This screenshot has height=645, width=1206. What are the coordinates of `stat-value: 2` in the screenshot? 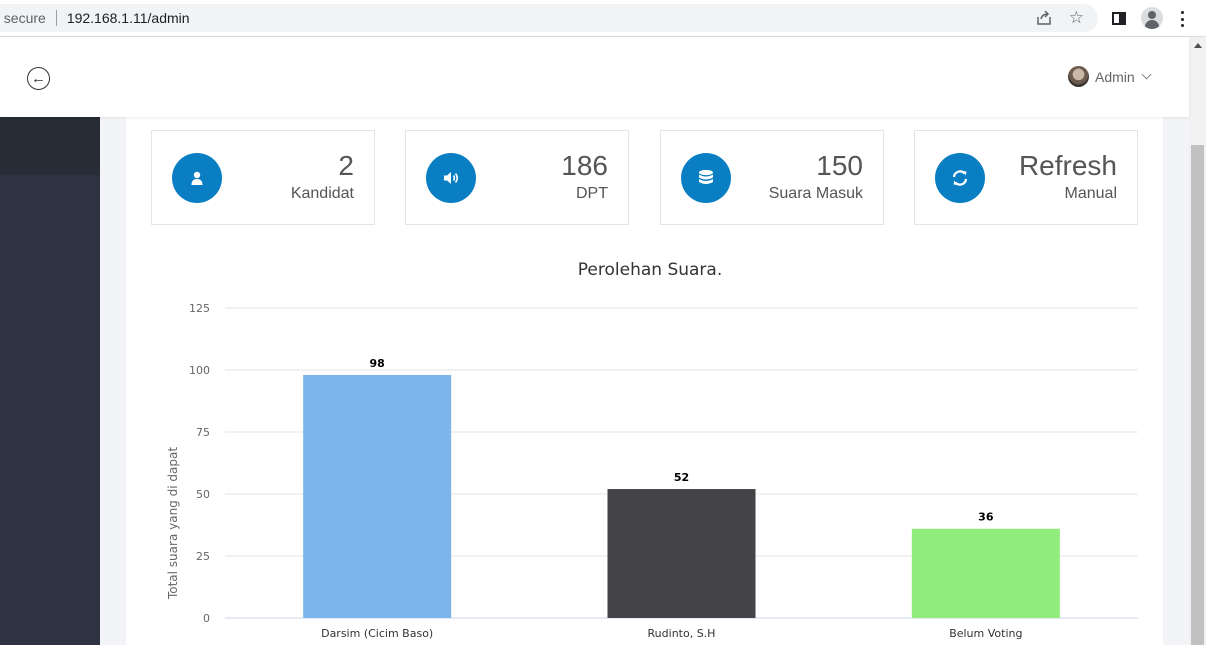 It's located at (346, 165).